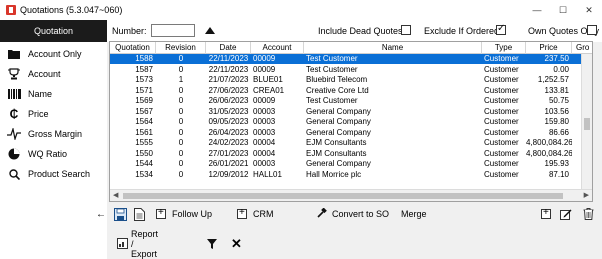 This screenshot has height=259, width=602. I want to click on pound-icon: ₵, so click(14, 114).